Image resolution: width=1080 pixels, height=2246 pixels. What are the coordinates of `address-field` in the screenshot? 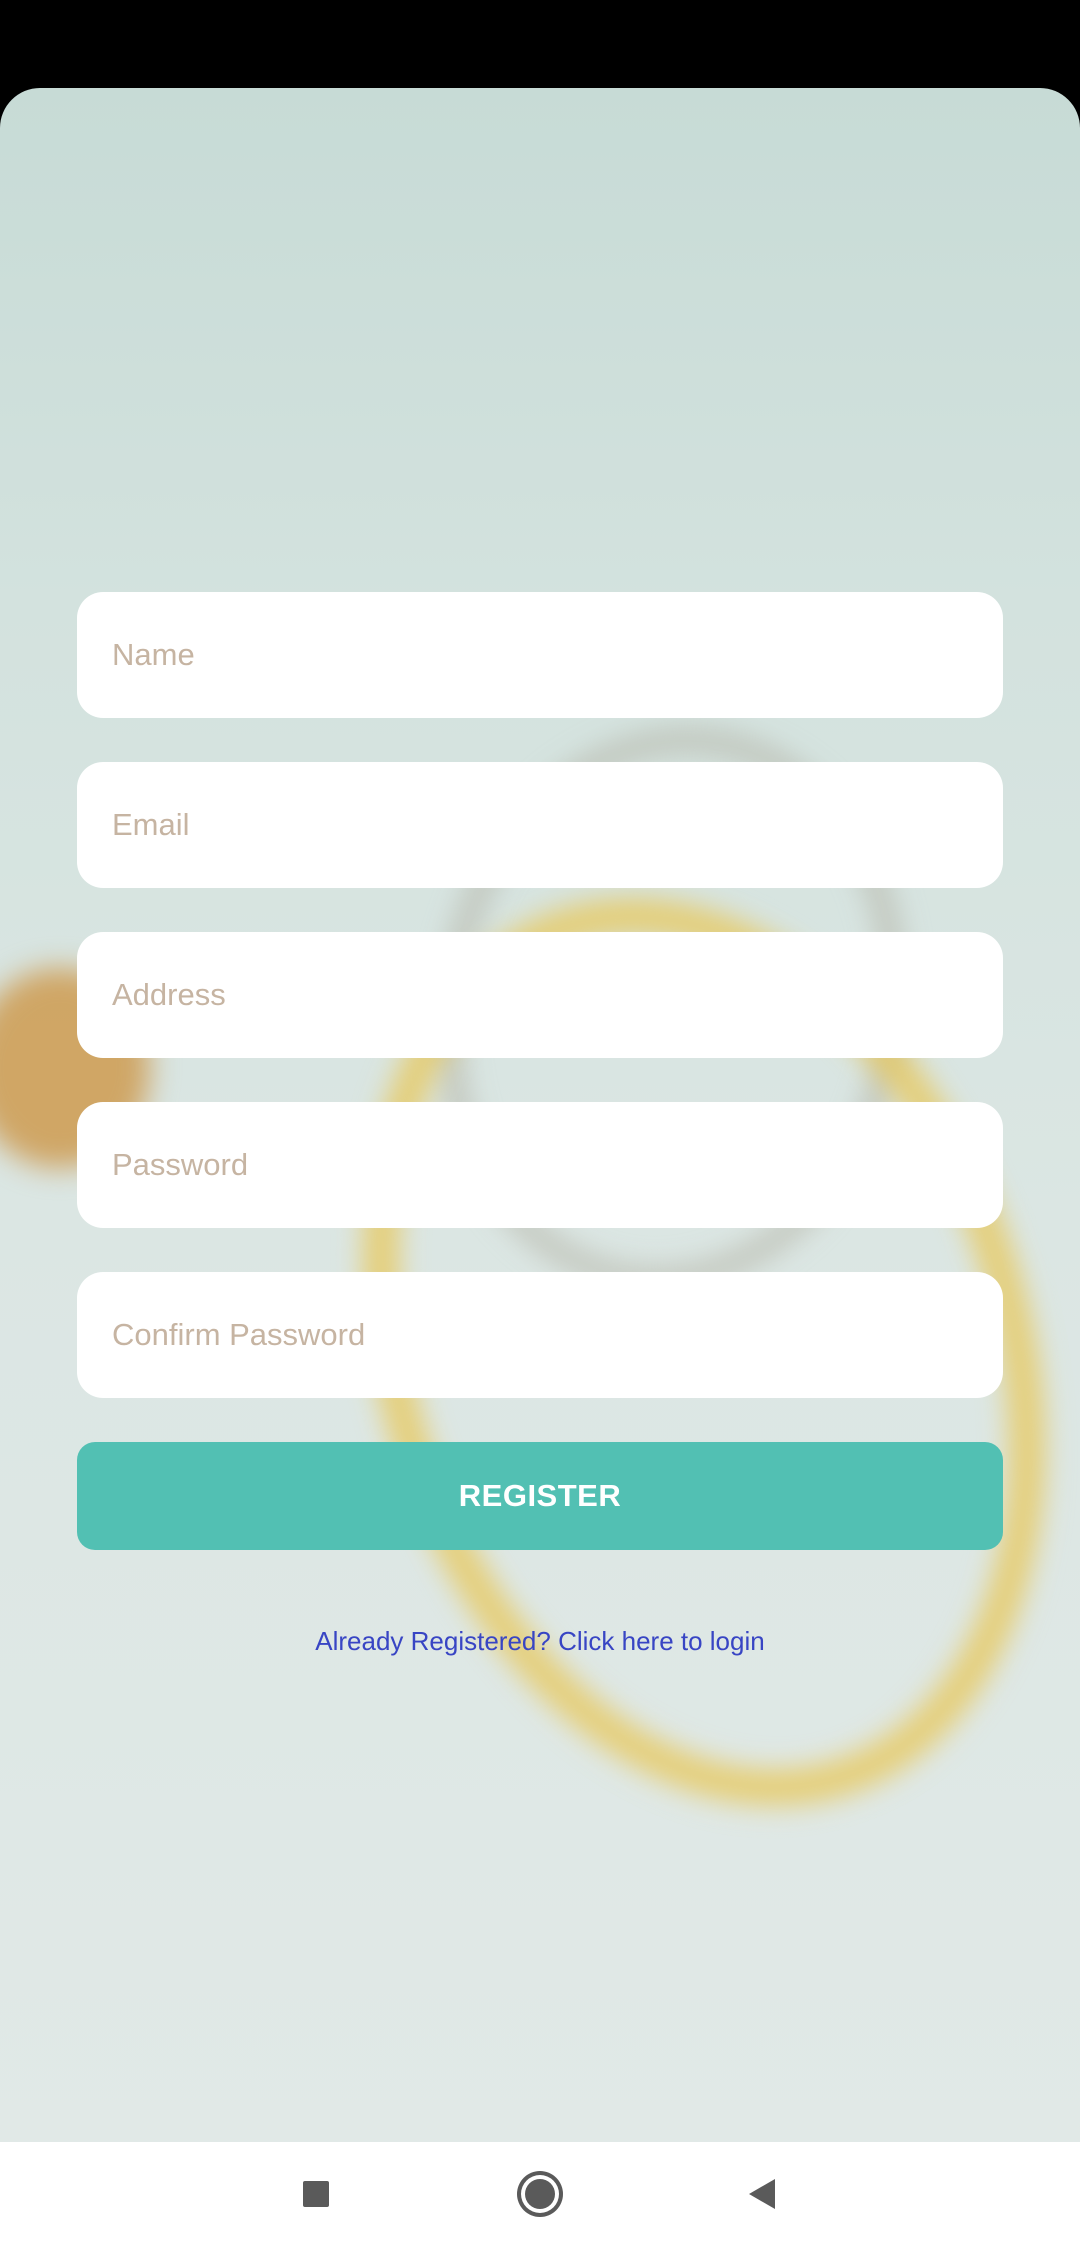 It's located at (540, 995).